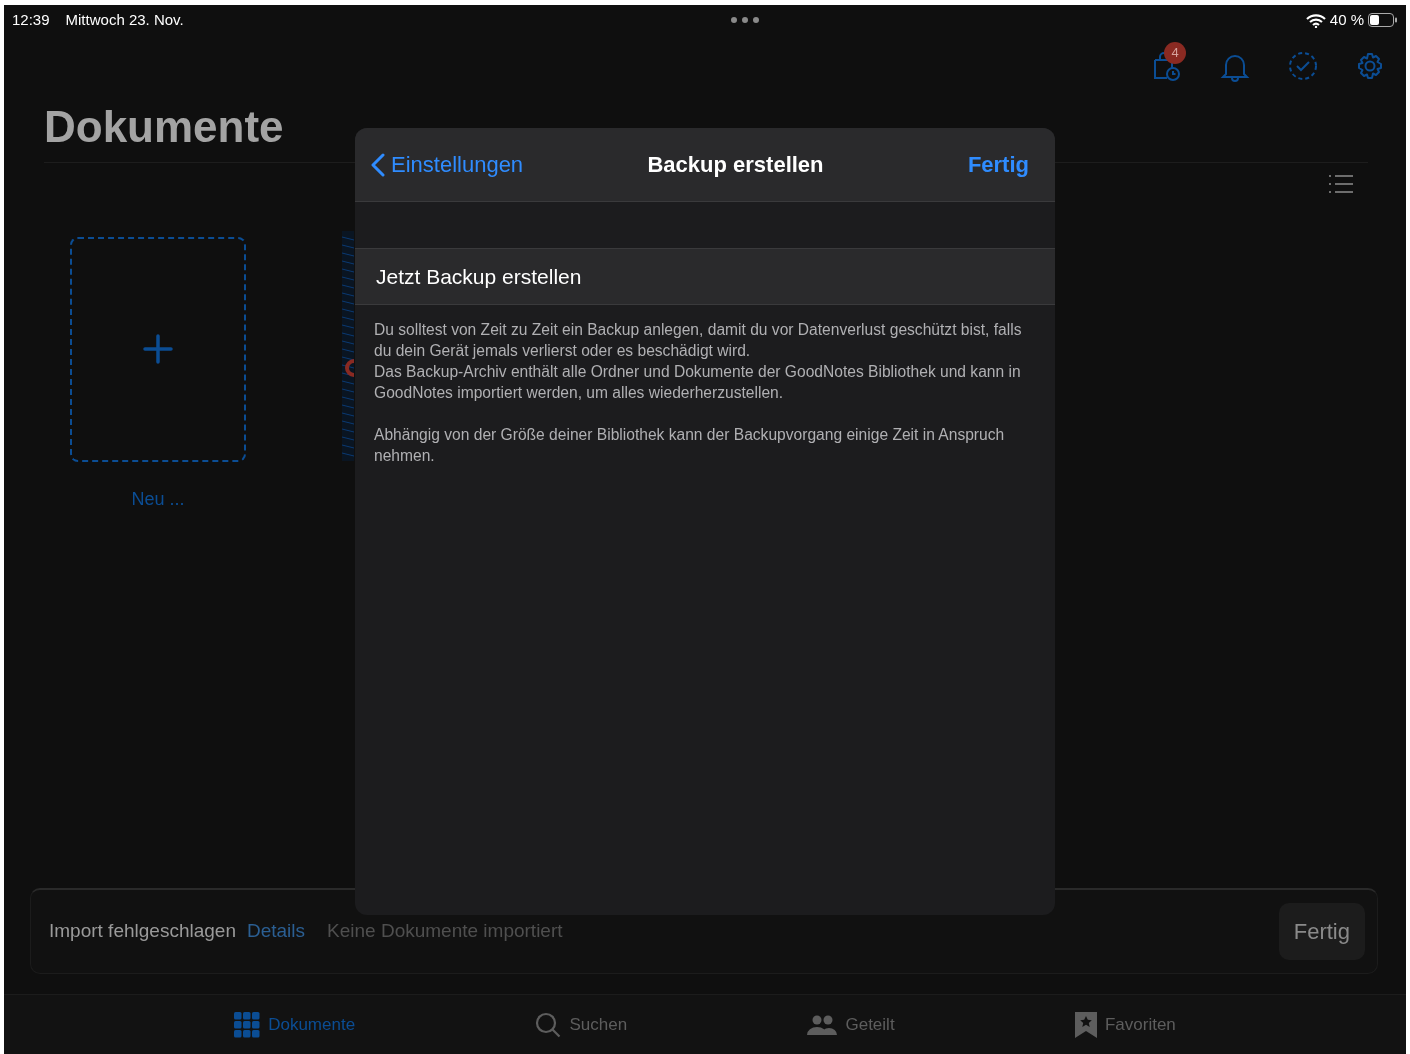 Image resolution: width=1410 pixels, height=1054 pixels. What do you see at coordinates (1315, 20) in the screenshot?
I see `wifi-icon` at bounding box center [1315, 20].